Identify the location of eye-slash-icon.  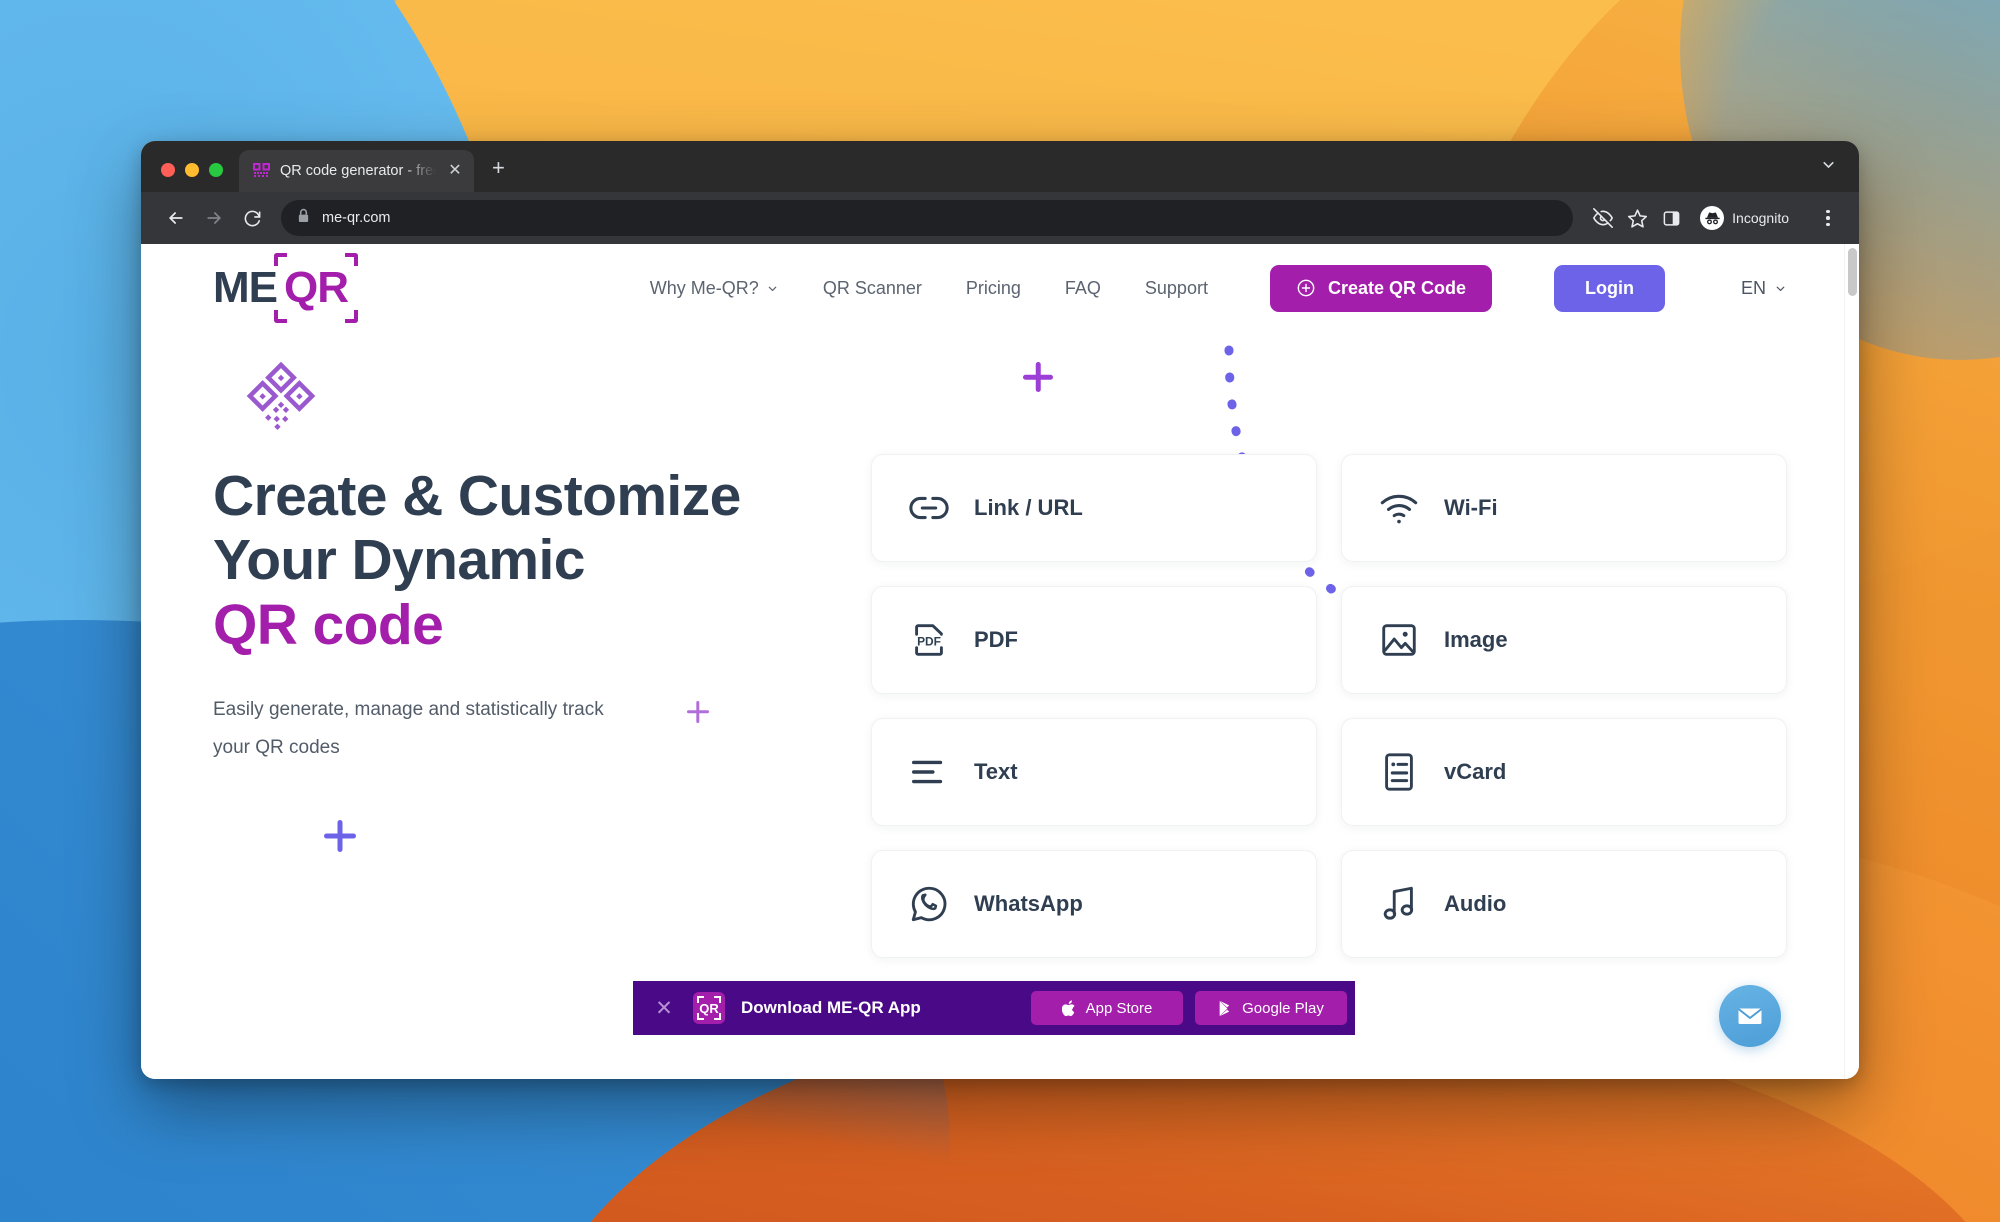
(1603, 218).